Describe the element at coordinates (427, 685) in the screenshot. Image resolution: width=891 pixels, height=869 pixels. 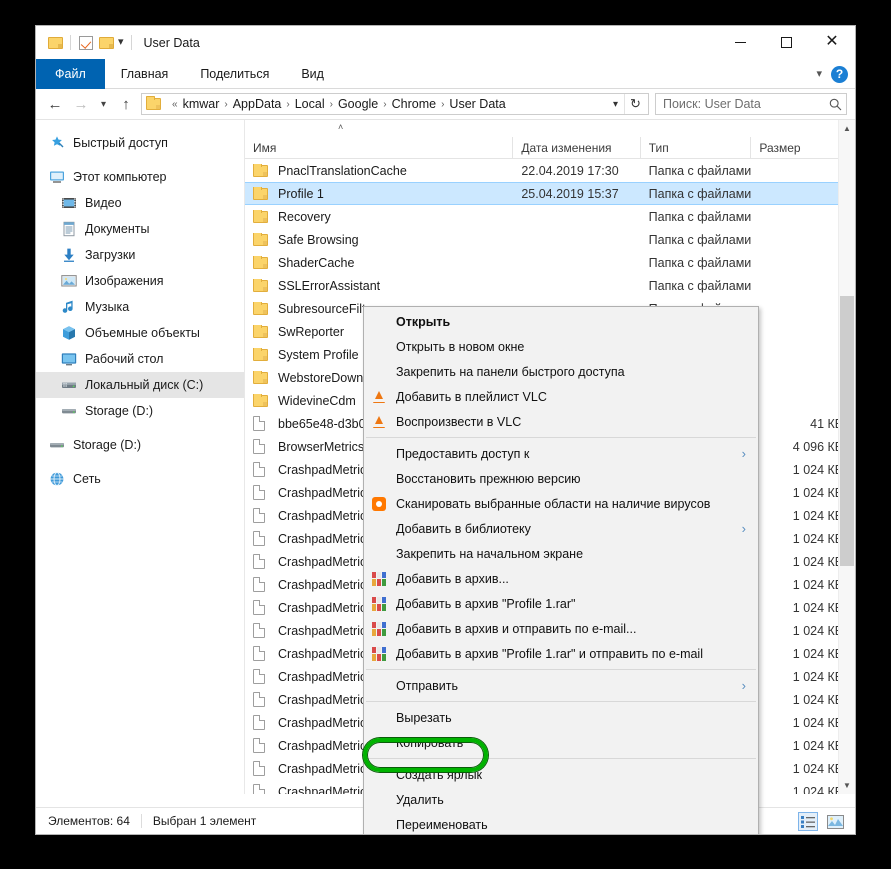
I see `menu-item-label: Отправить` at that location.